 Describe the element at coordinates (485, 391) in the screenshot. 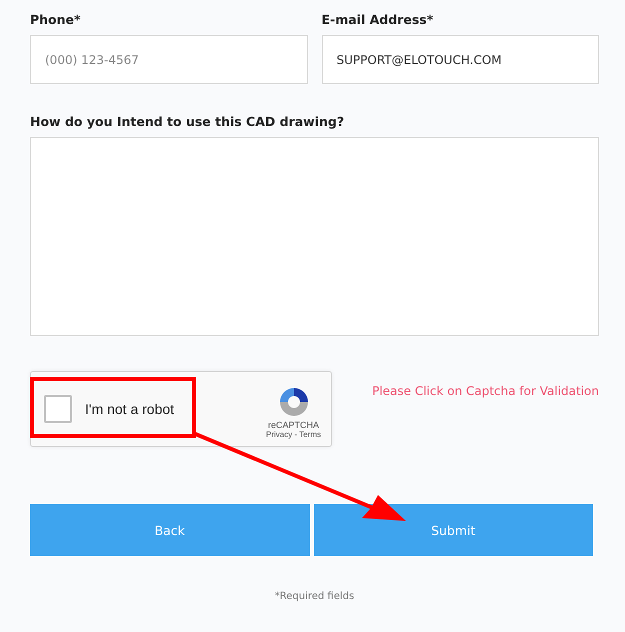

I see `validation-message: Please Click on Captcha for Validation` at that location.